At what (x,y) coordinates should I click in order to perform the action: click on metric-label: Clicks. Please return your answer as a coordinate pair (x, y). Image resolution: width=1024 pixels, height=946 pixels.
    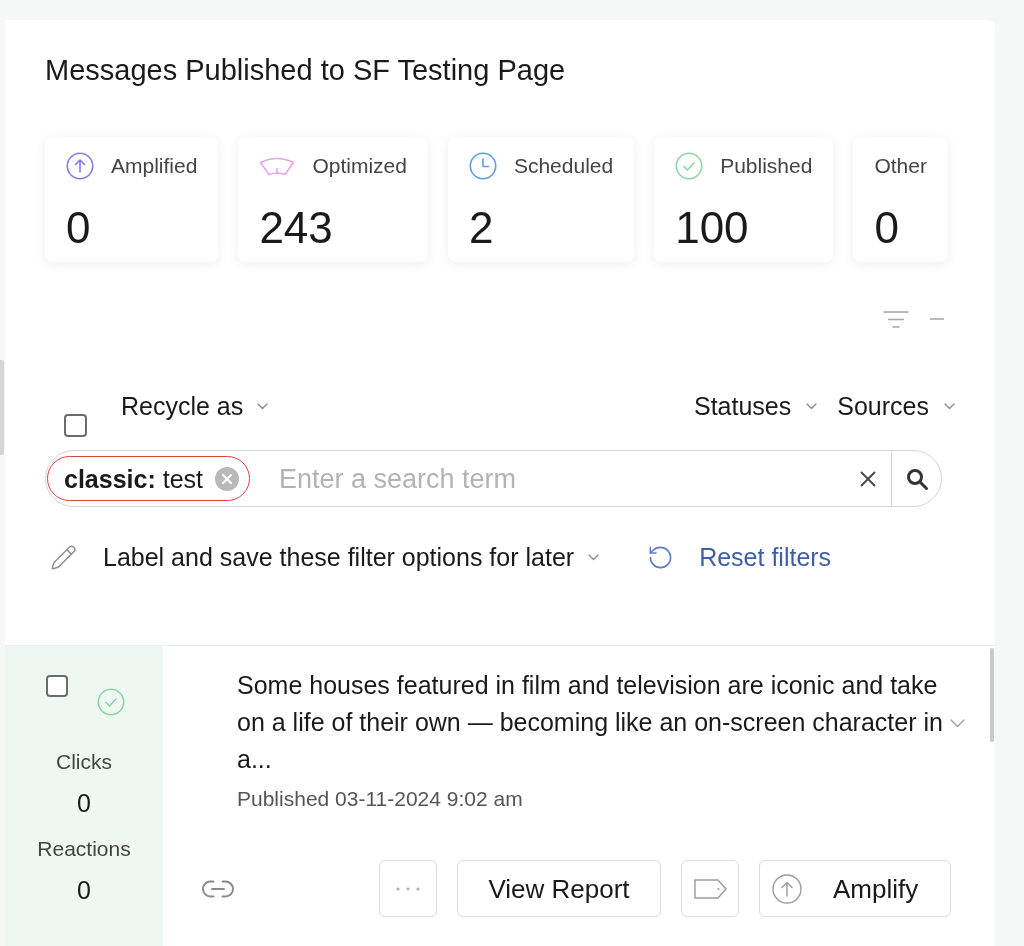
    Looking at the image, I should click on (84, 762).